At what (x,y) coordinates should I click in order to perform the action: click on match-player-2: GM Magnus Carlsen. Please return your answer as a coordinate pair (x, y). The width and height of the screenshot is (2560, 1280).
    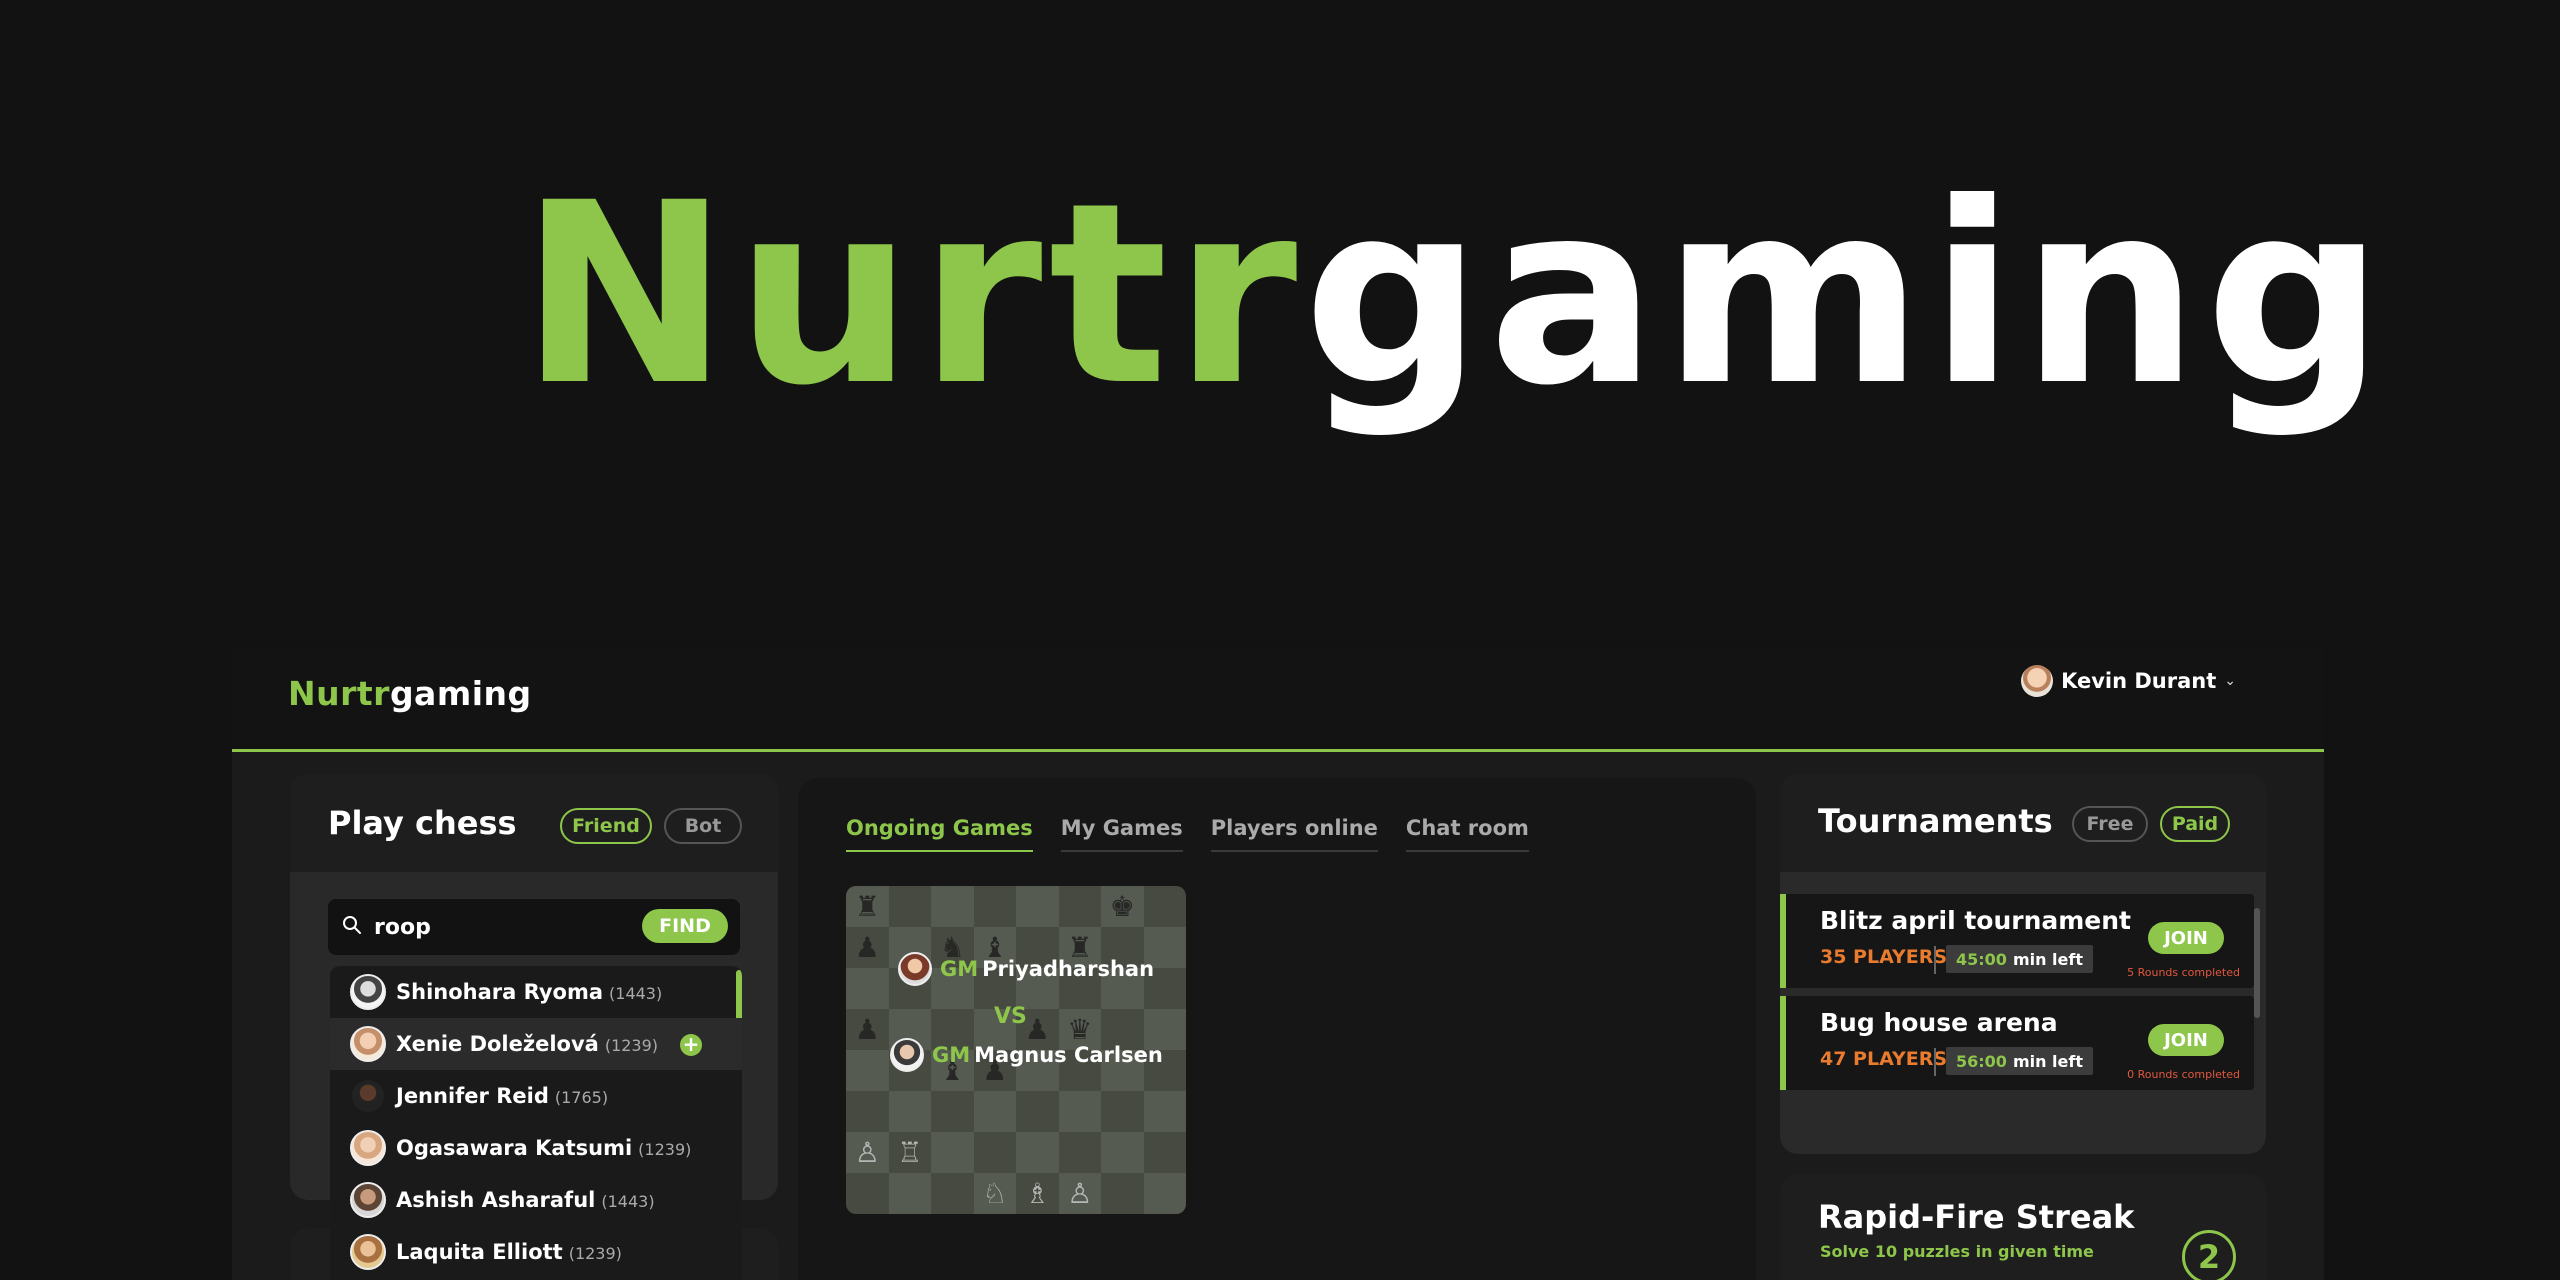
    Looking at the image, I should click on (1026, 1055).